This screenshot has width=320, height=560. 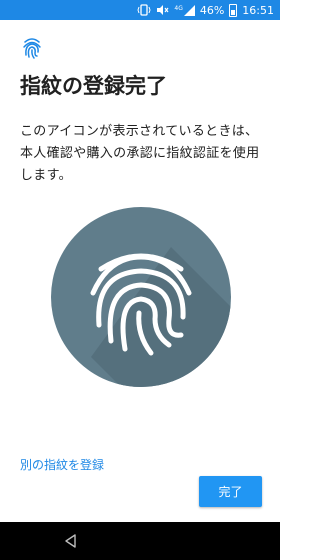 I want to click on battery-icon, so click(x=233, y=10).